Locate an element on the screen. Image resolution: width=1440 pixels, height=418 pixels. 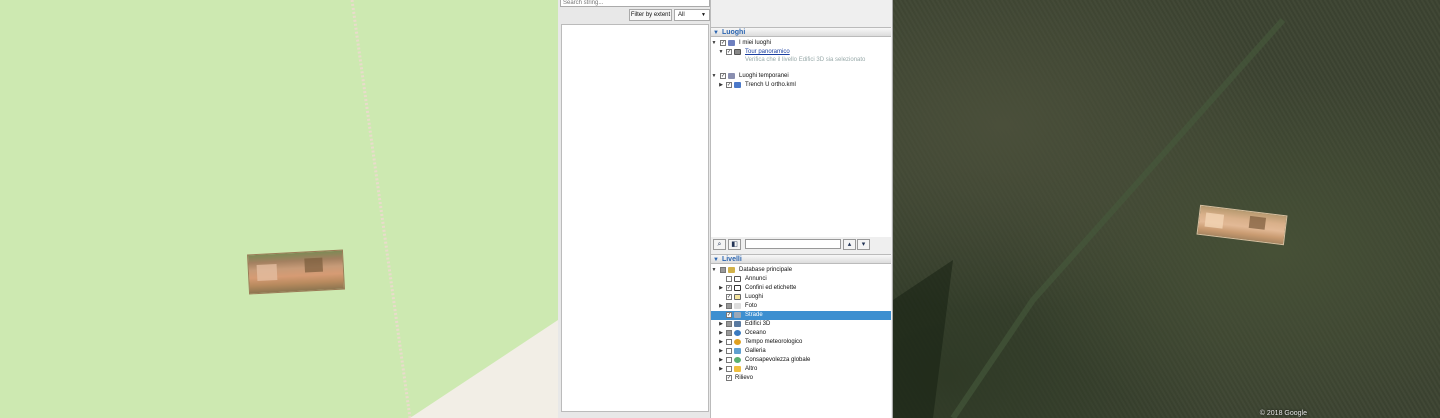
layer-ocean: ▶ Oceano is located at coordinates (801, 333).